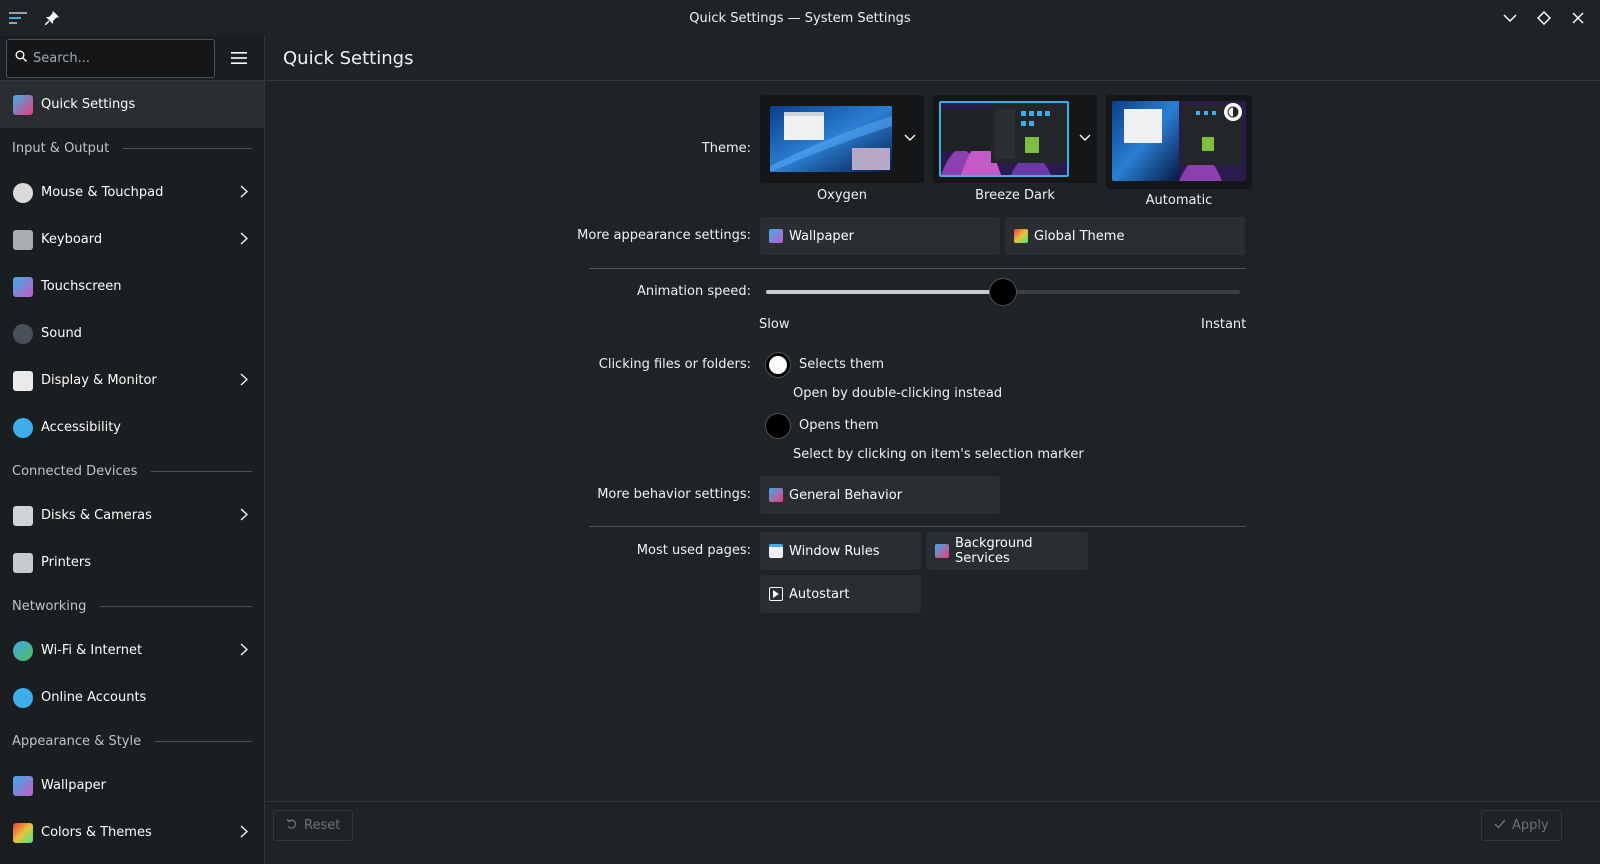 The image size is (1600, 864). What do you see at coordinates (842, 139) in the screenshot?
I see `theme-card-oxygen` at bounding box center [842, 139].